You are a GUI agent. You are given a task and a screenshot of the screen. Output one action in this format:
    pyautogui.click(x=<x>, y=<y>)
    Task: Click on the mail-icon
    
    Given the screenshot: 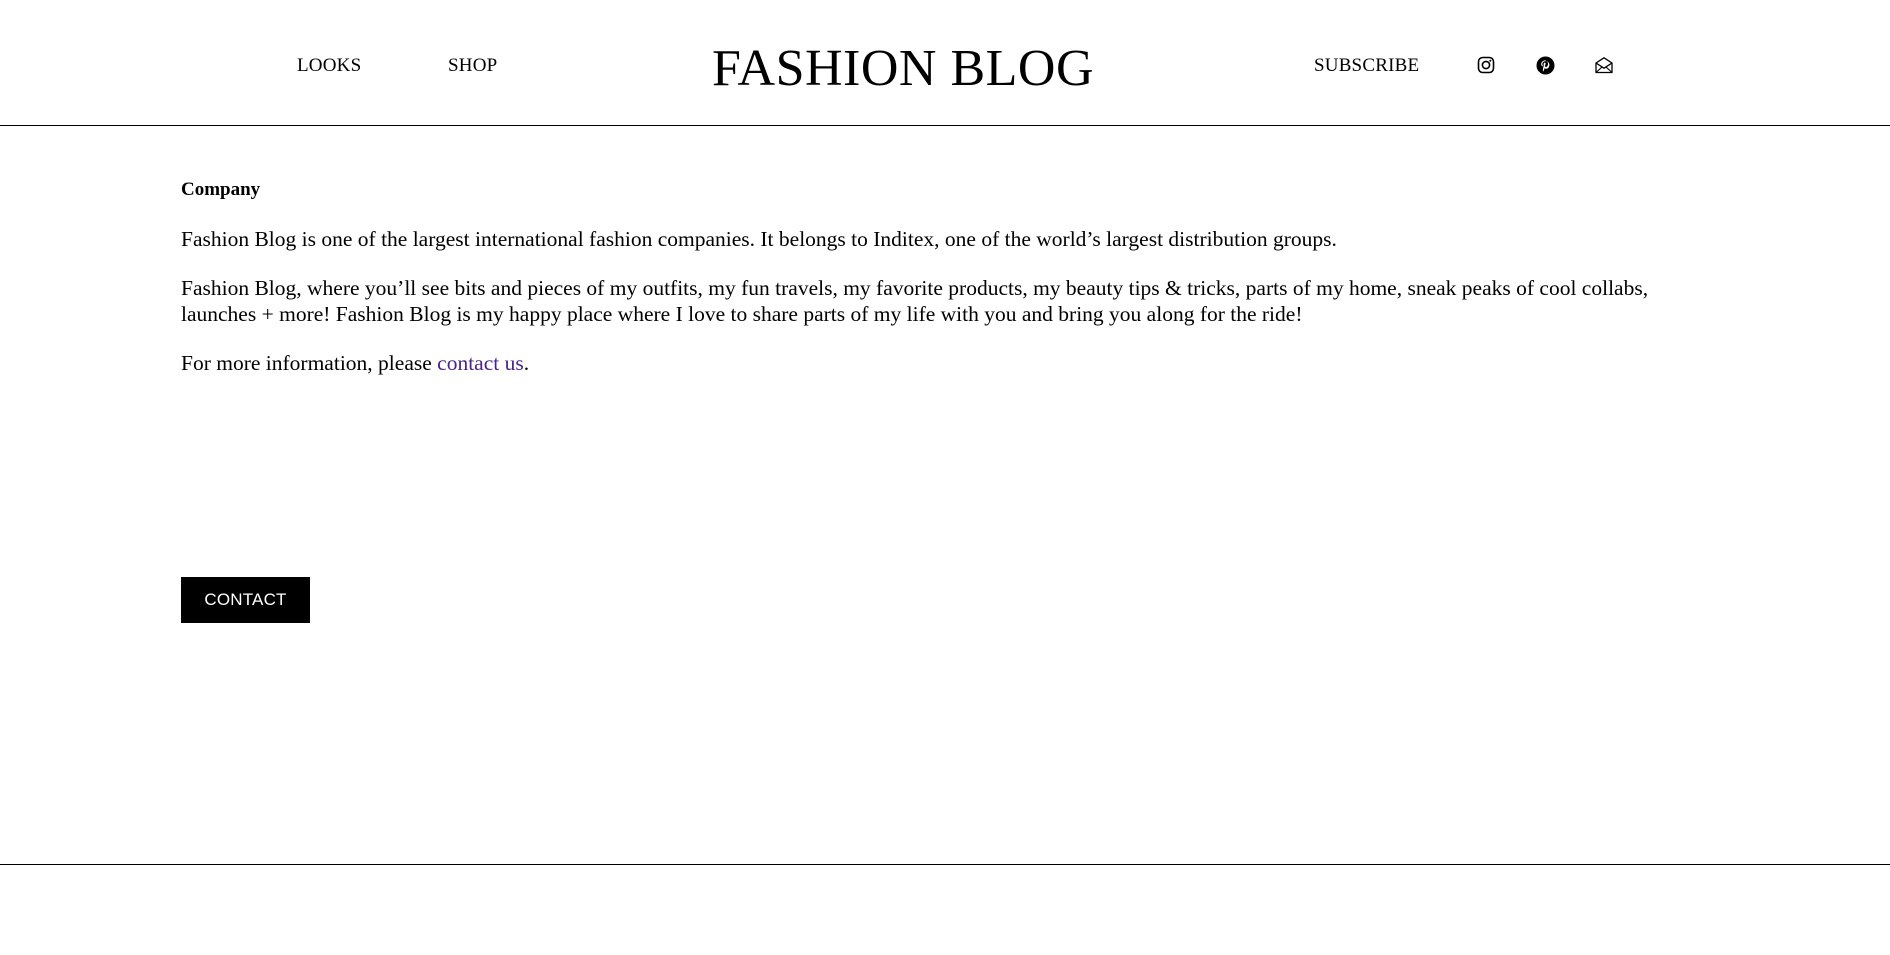 What is the action you would take?
    pyautogui.click(x=1604, y=65)
    